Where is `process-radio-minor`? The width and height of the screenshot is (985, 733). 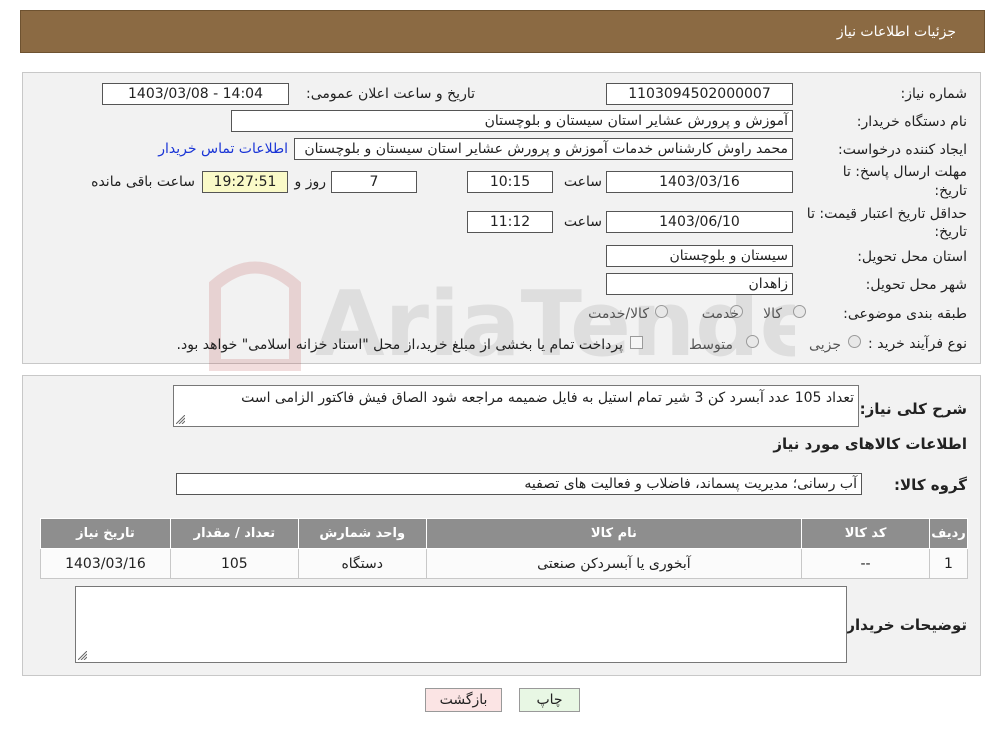 process-radio-minor is located at coordinates (854, 341).